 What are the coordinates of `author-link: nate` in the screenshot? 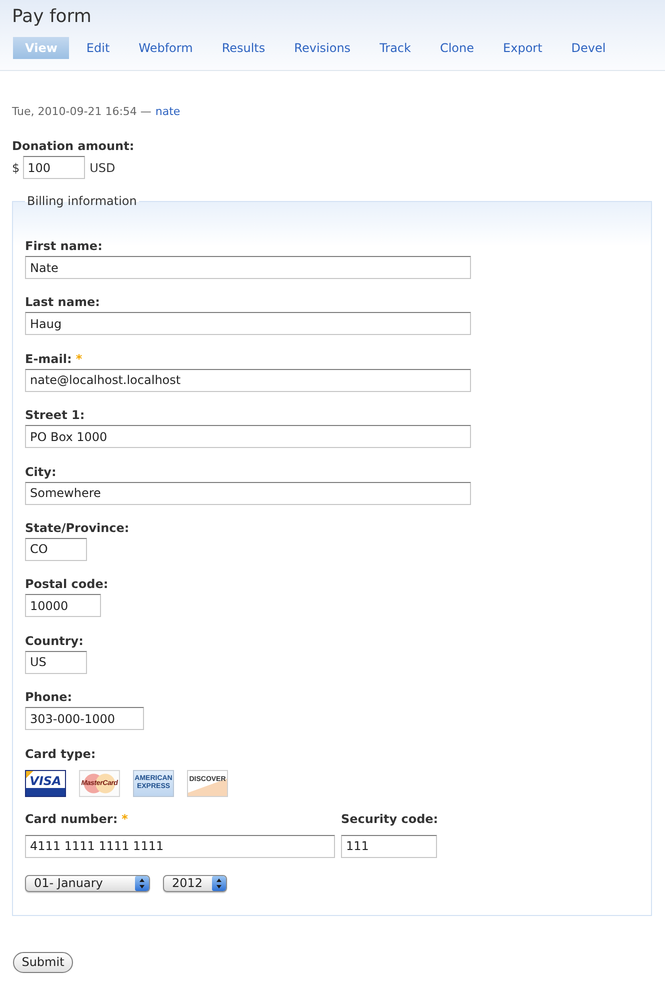 It's located at (167, 112).